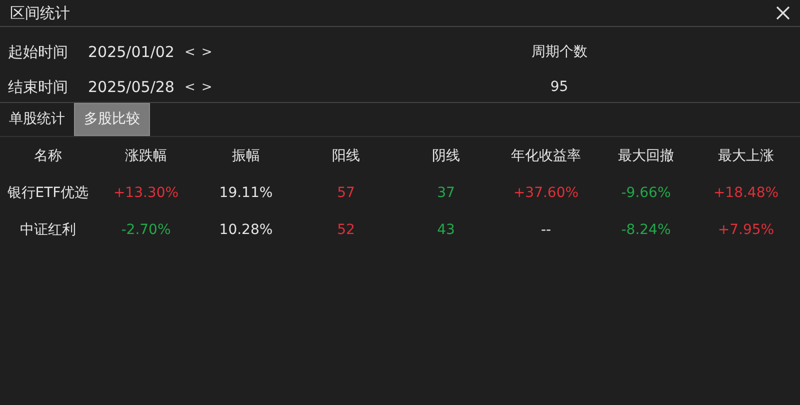  I want to click on date-value: 2025/05/28, so click(131, 87).